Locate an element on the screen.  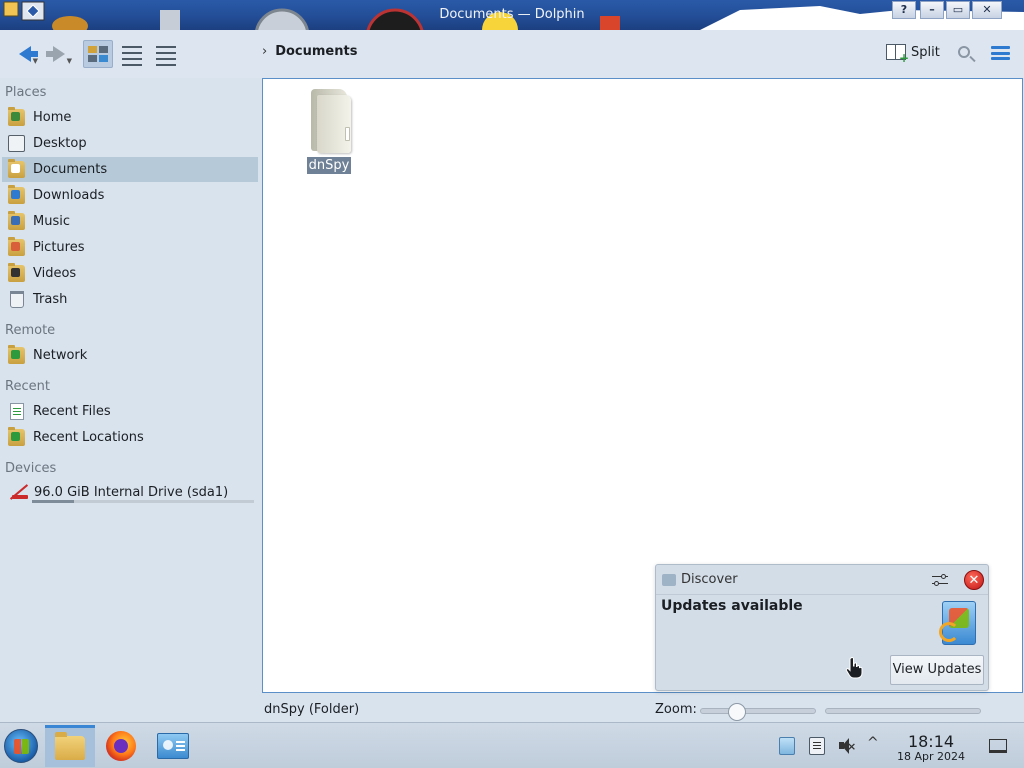
trash-icon is located at coordinates (17, 299).